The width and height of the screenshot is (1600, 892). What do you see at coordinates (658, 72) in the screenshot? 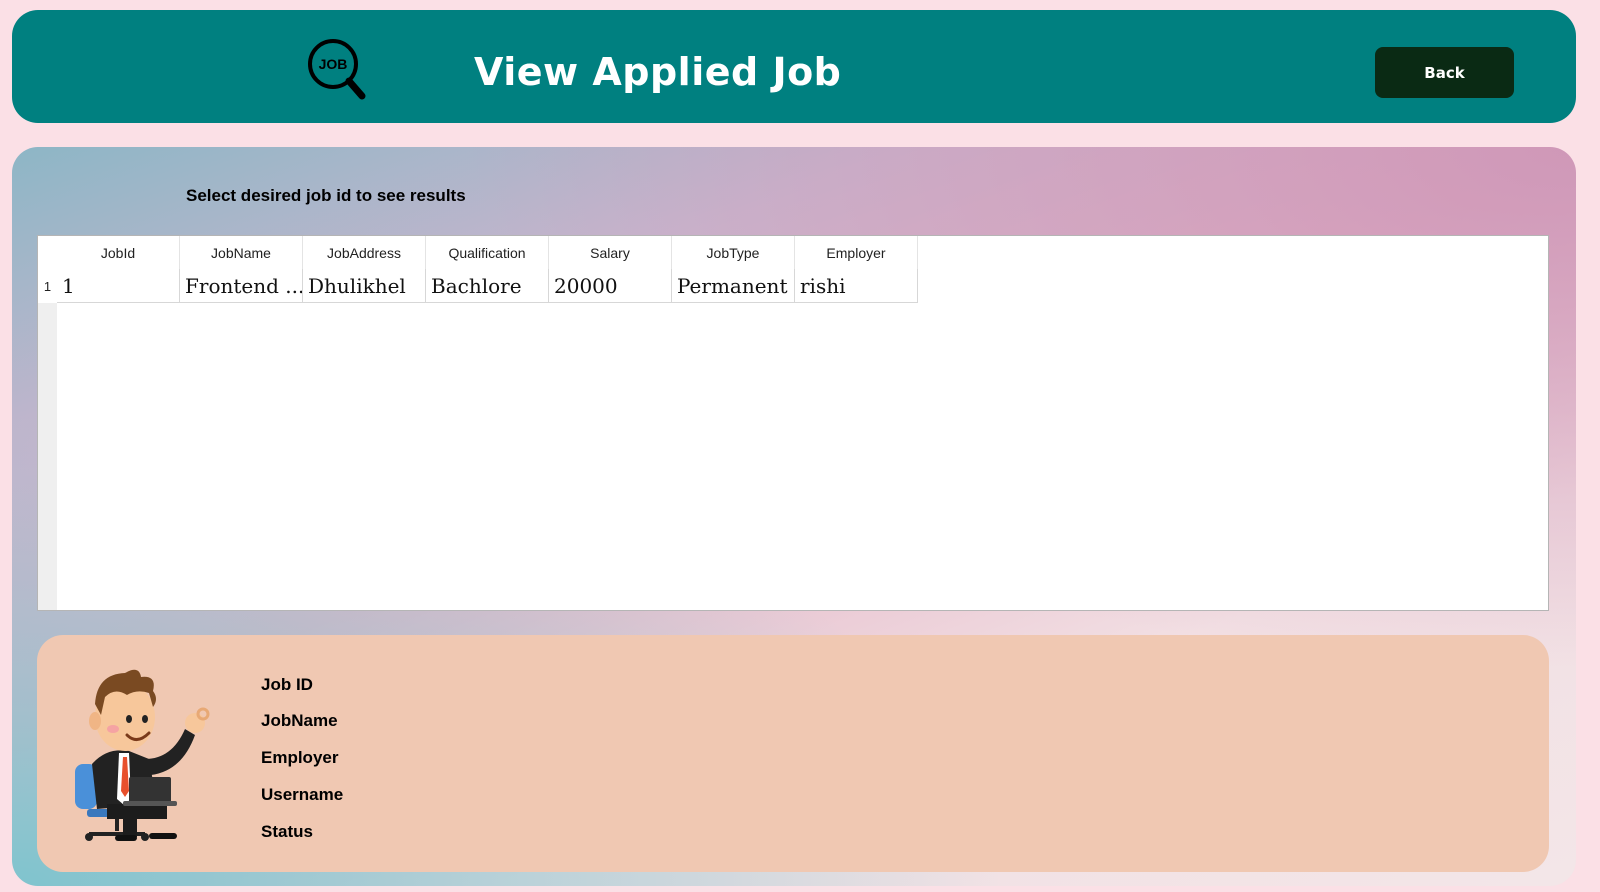
I see `page-title: View Applied Job` at bounding box center [658, 72].